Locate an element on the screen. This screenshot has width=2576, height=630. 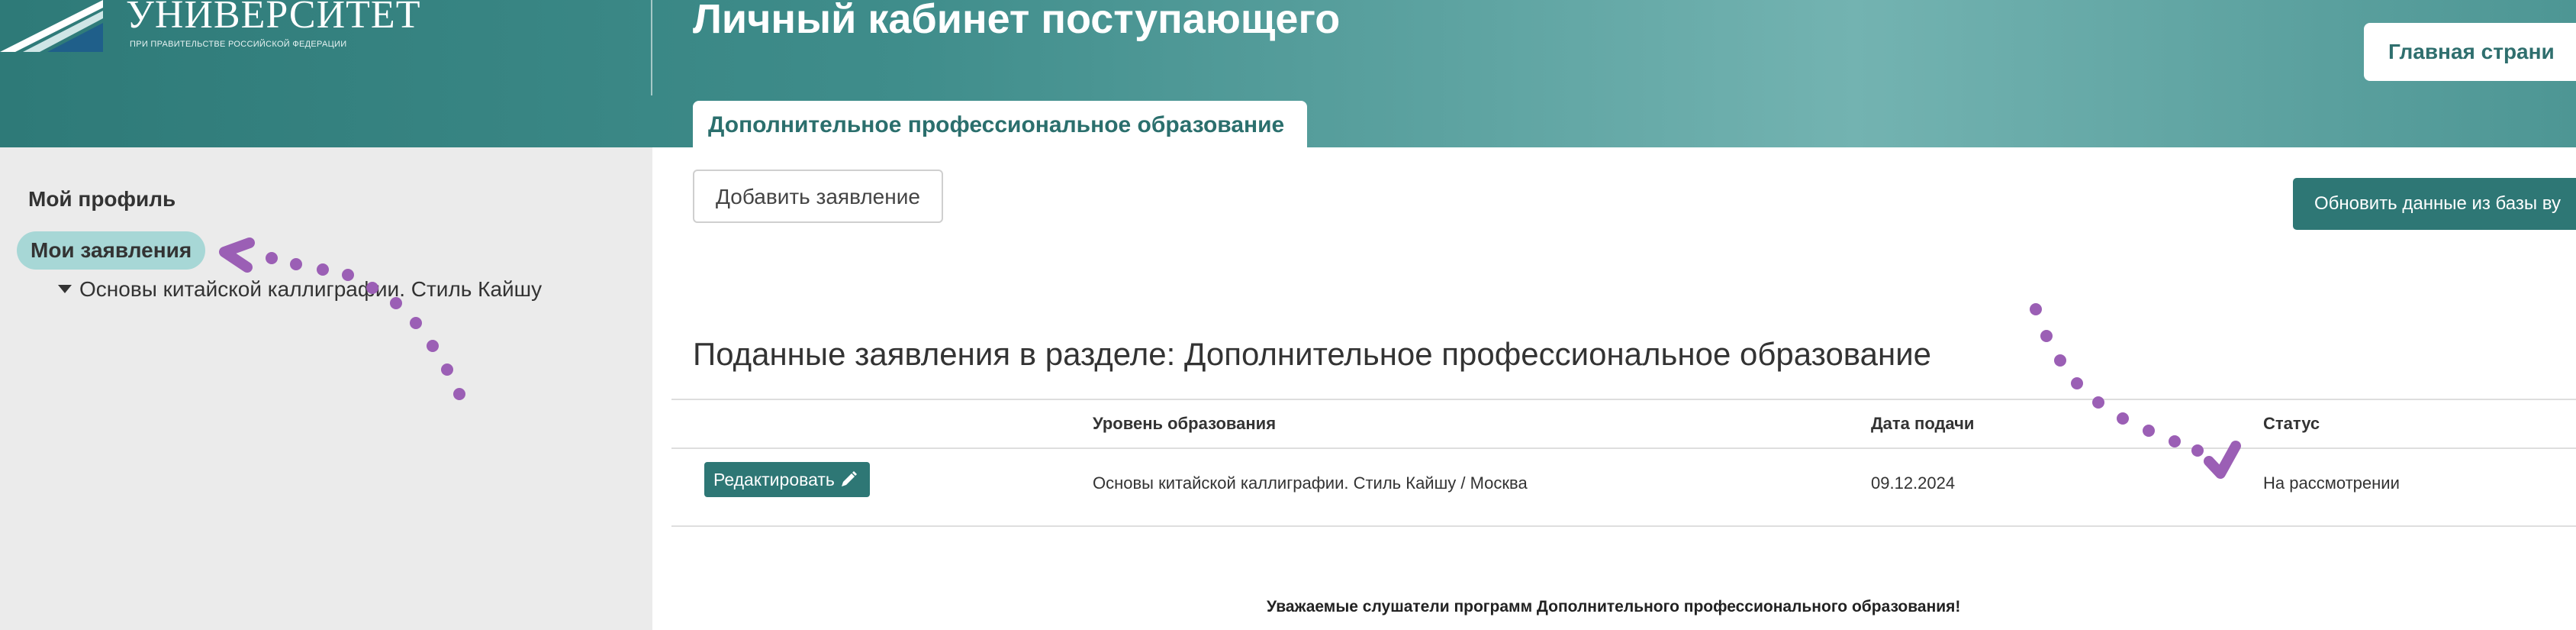
logo-title: УНИВЕРСИТЕТ is located at coordinates (273, 19).